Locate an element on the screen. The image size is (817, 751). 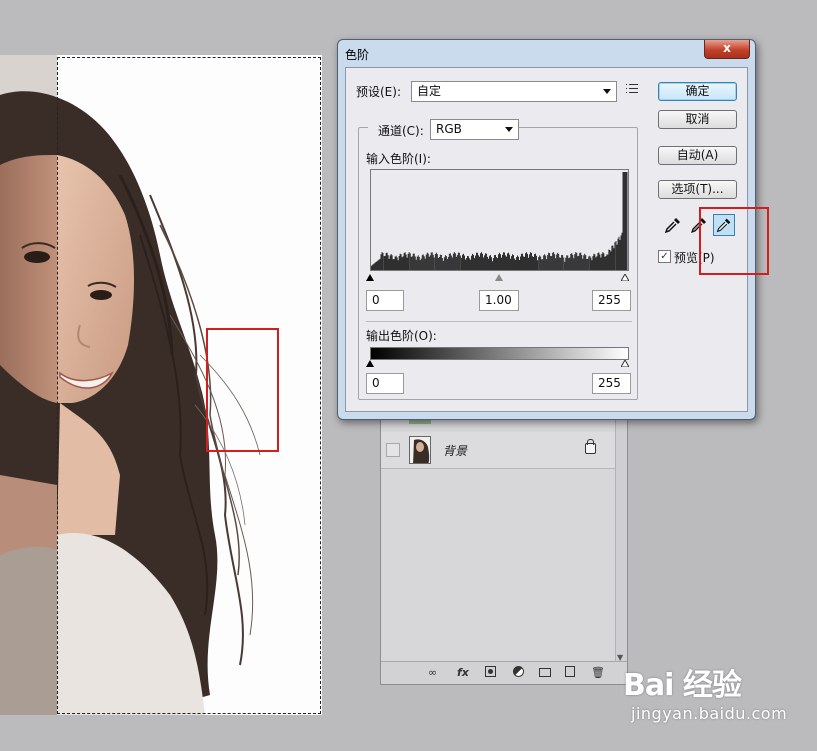
layer-row-background: 背景 is located at coordinates (499, 450).